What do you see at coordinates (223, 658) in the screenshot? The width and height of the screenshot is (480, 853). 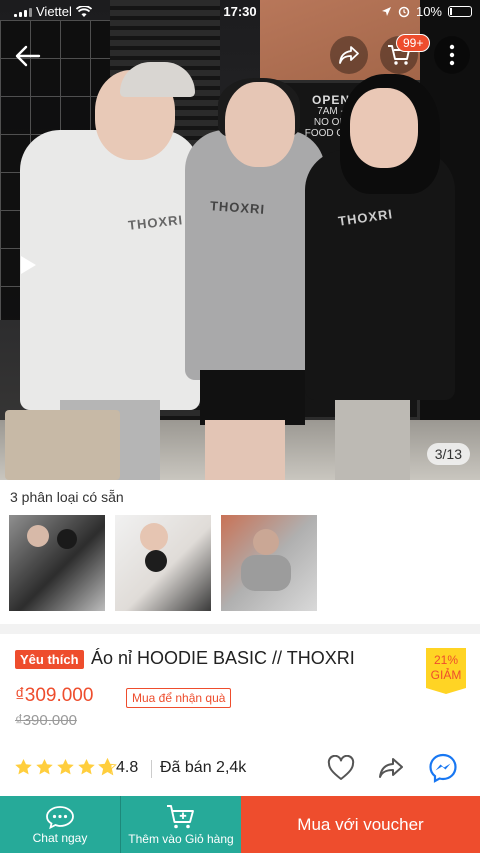 I see `product-title: Áo nỉ HOODIE BASIC // THOXRI` at bounding box center [223, 658].